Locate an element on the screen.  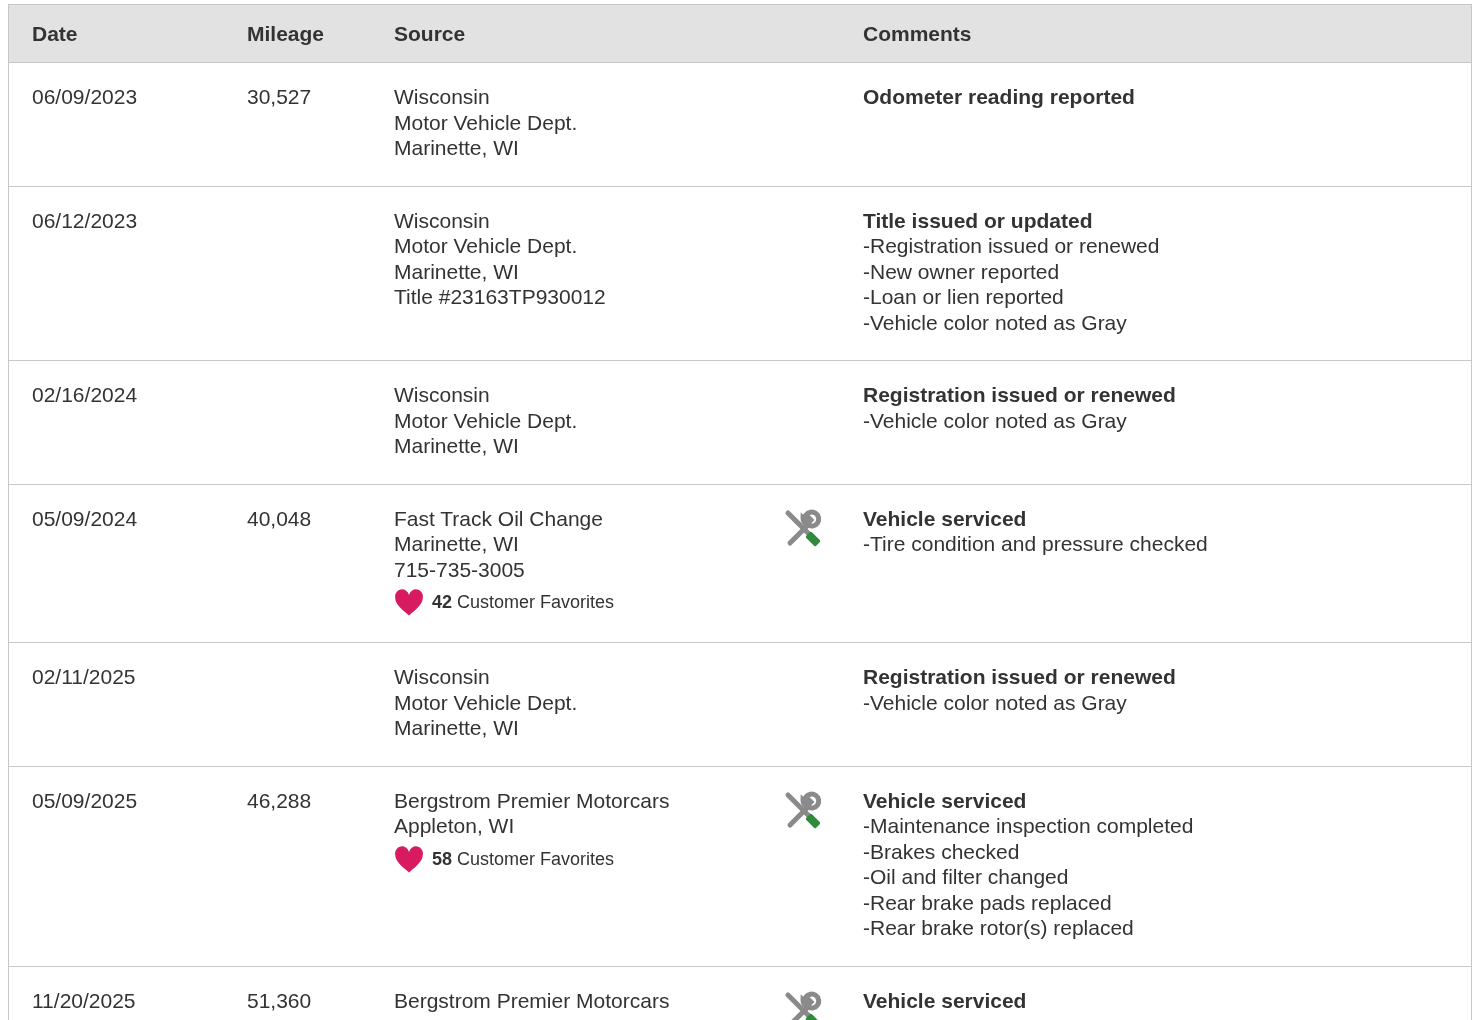
mileage-cell: 46,288 is located at coordinates (279, 800).